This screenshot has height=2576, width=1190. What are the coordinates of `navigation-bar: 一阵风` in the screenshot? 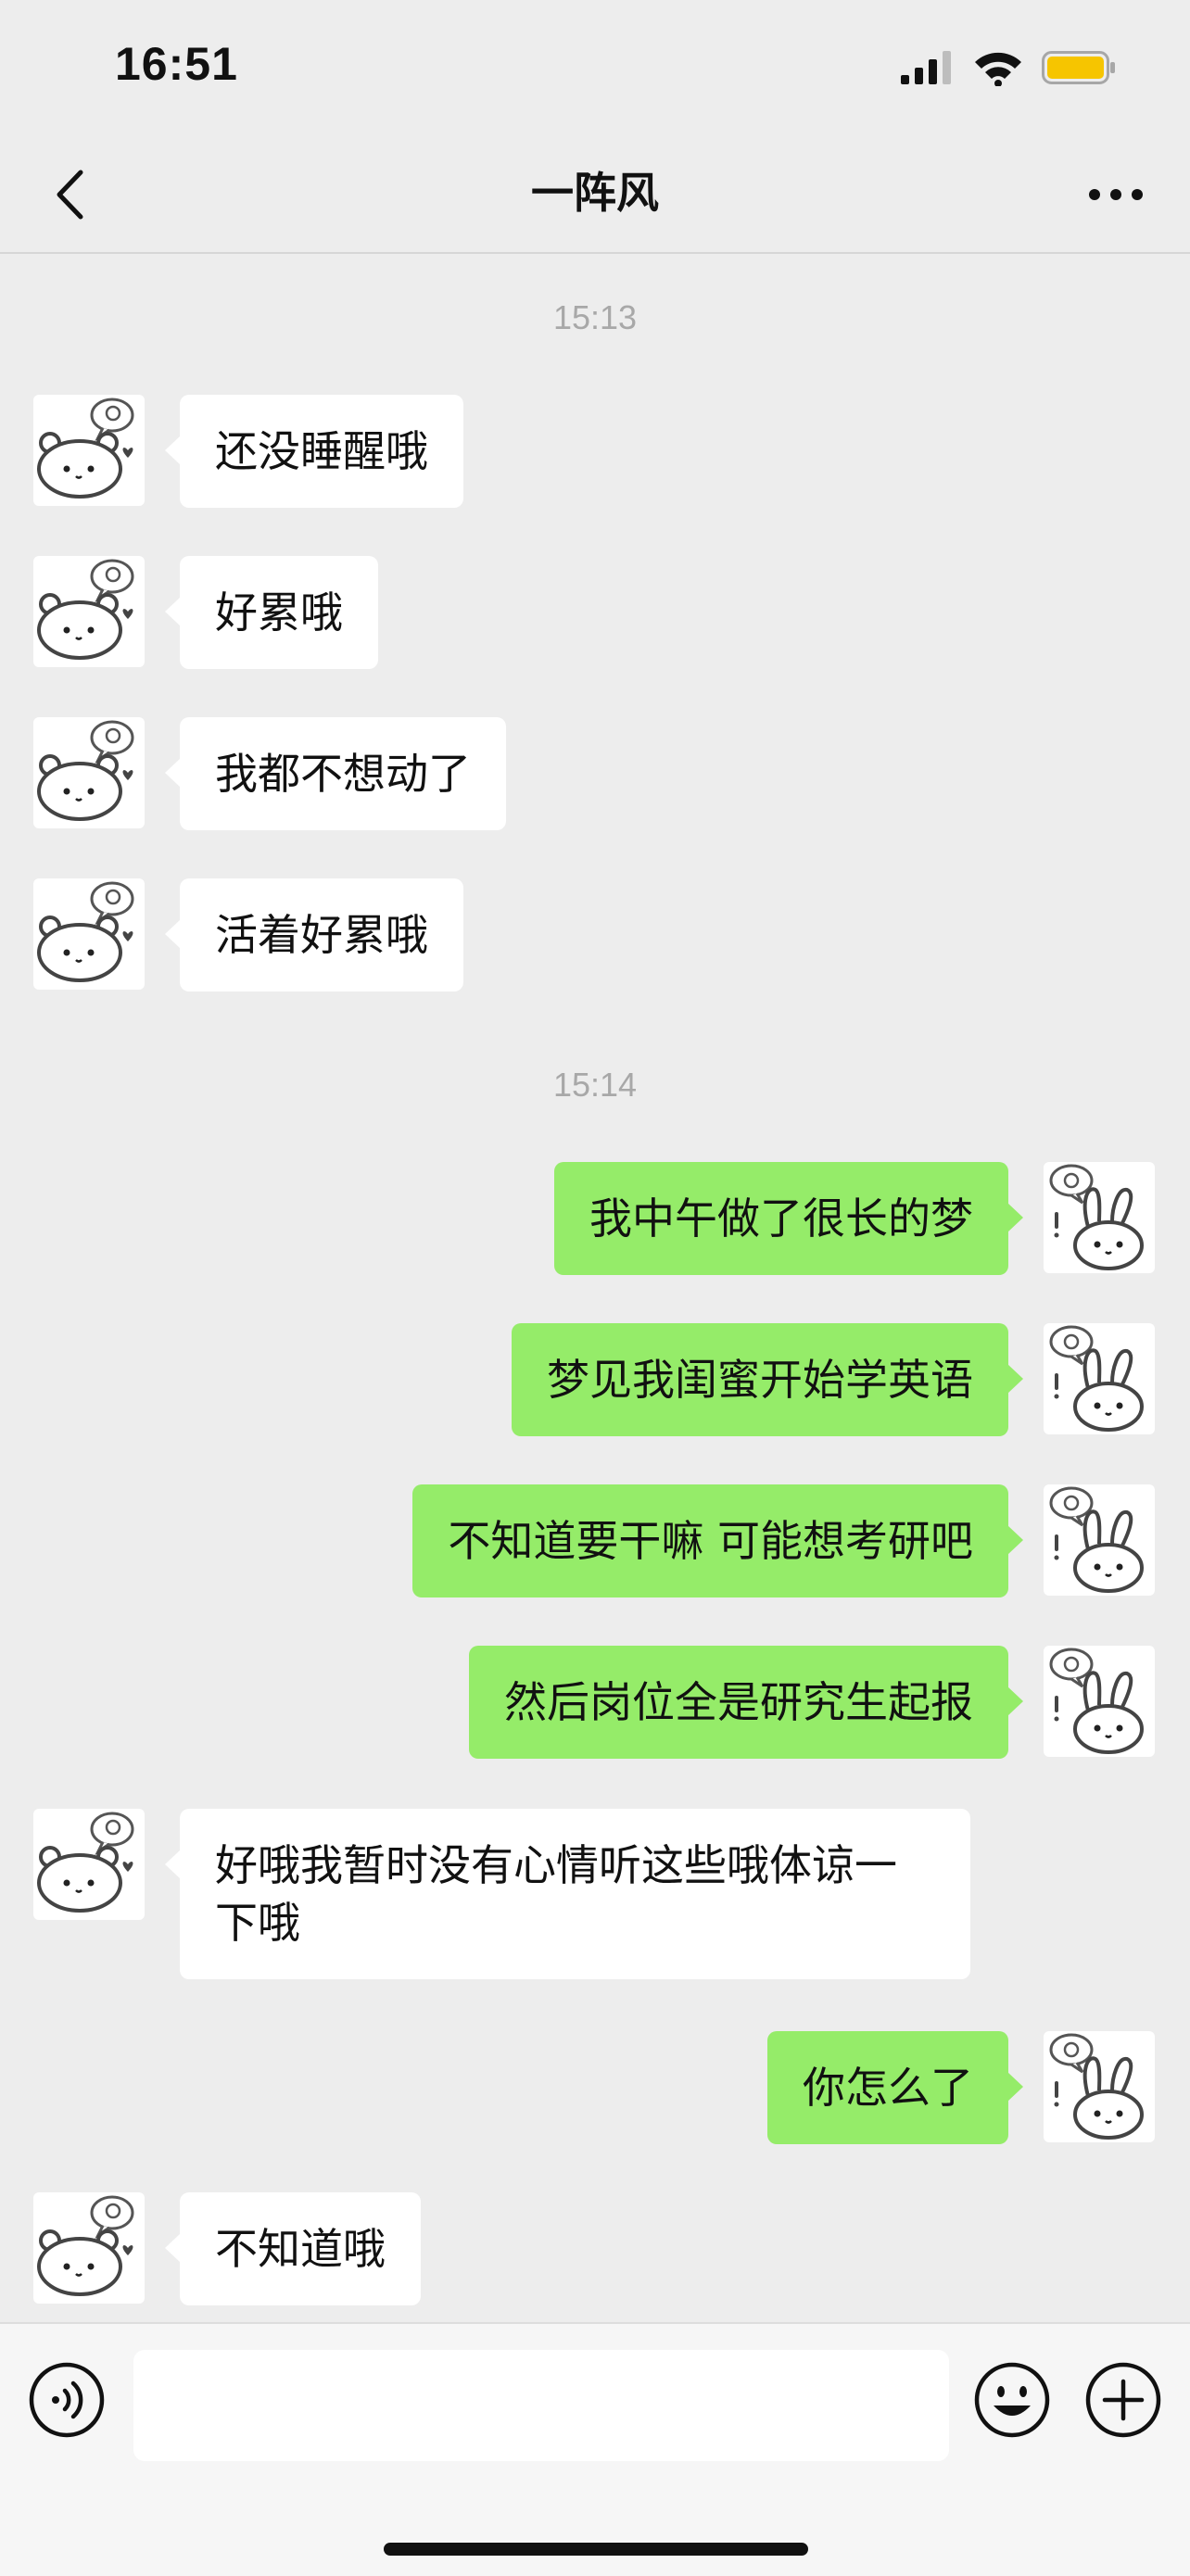 It's located at (595, 194).